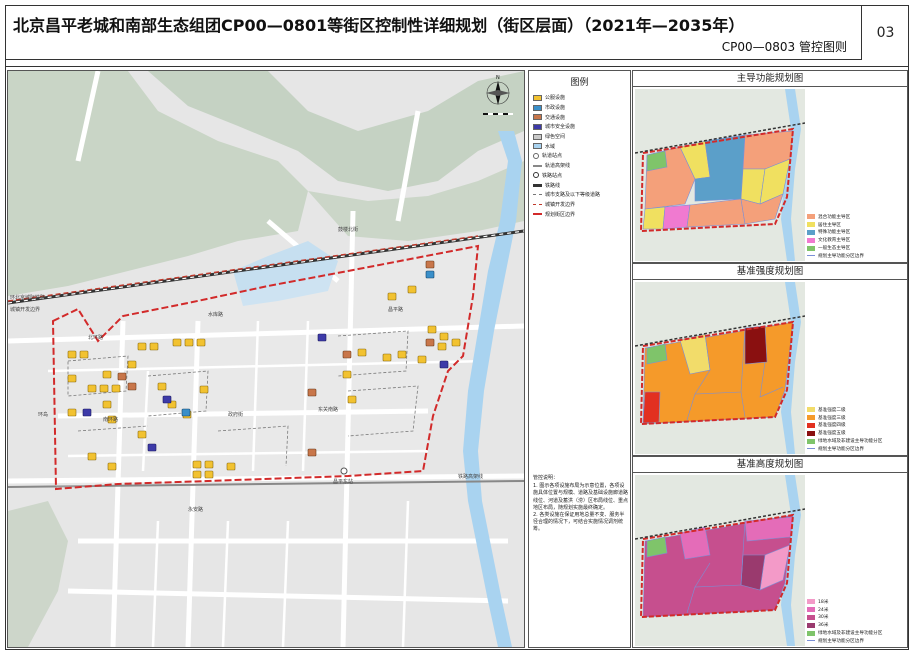 This screenshot has width=914, height=655. What do you see at coordinates (581, 185) in the screenshot?
I see `legend-item: 铁路线` at bounding box center [581, 185].